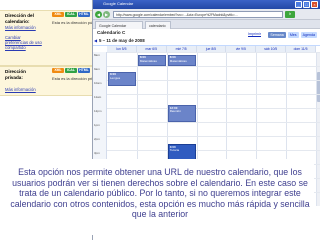  I want to click on time-label: 10am, so click(98, 83).